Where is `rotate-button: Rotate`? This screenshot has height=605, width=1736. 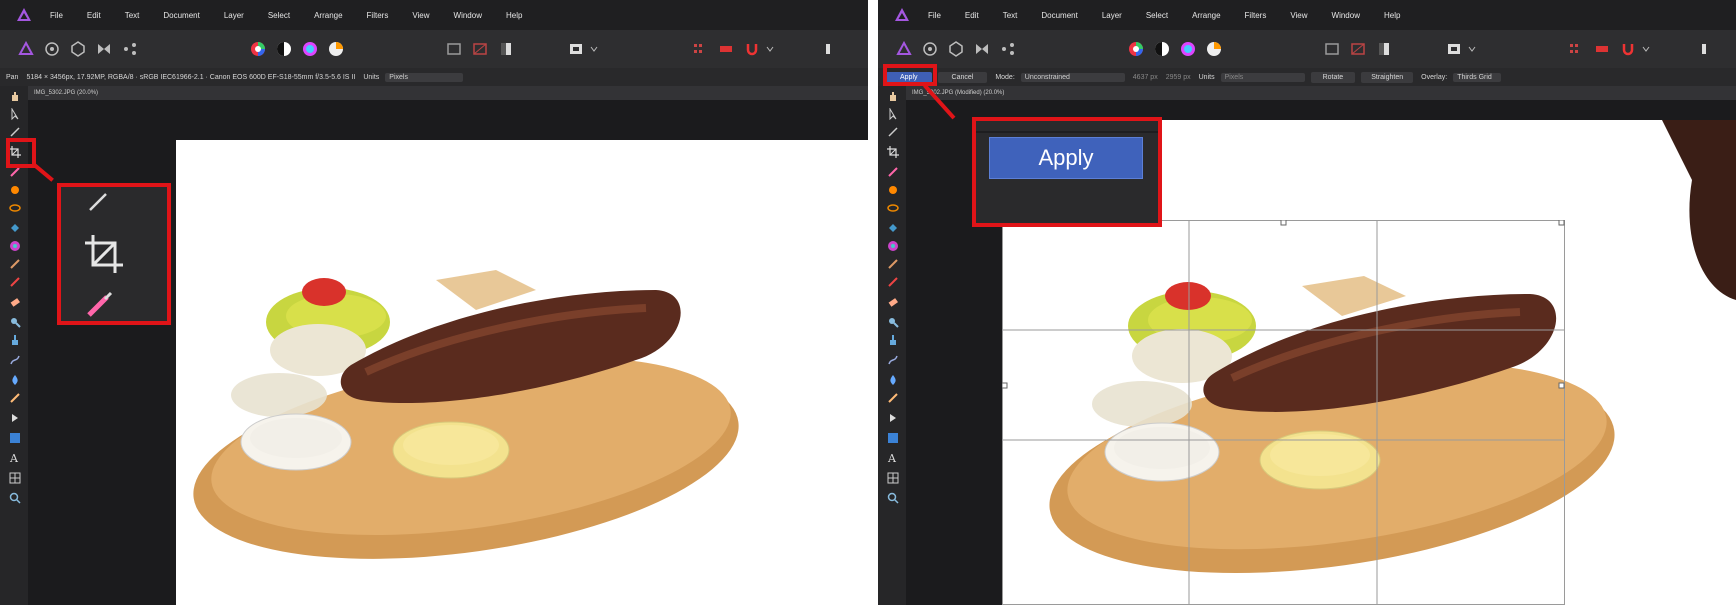 rotate-button: Rotate is located at coordinates (1333, 77).